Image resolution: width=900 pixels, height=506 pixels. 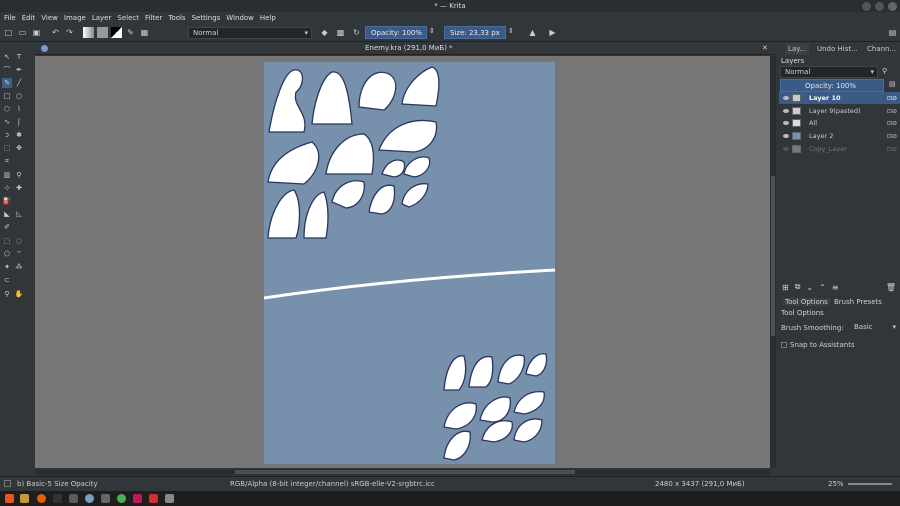 What do you see at coordinates (7, 70) in the screenshot?
I see `edit-shapes-icon: ⌒` at bounding box center [7, 70].